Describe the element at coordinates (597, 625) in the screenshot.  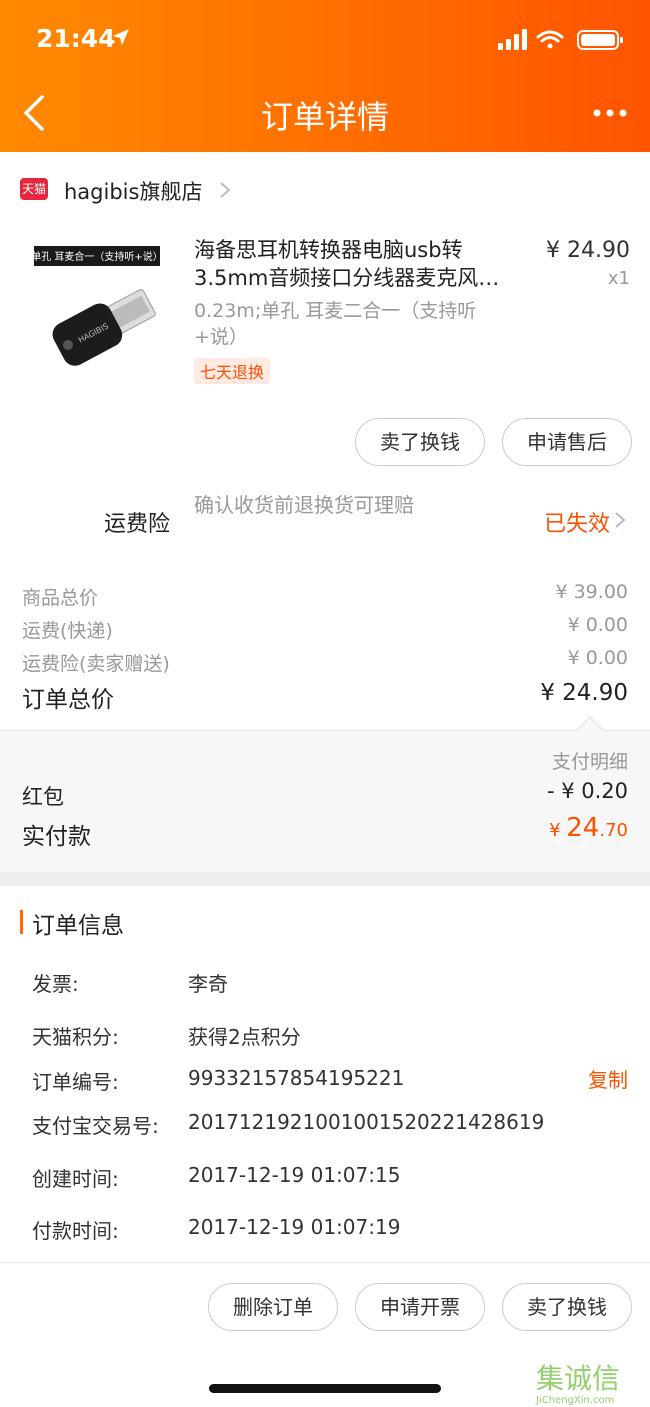
I see `shipping-value: ¥ 0.00` at that location.